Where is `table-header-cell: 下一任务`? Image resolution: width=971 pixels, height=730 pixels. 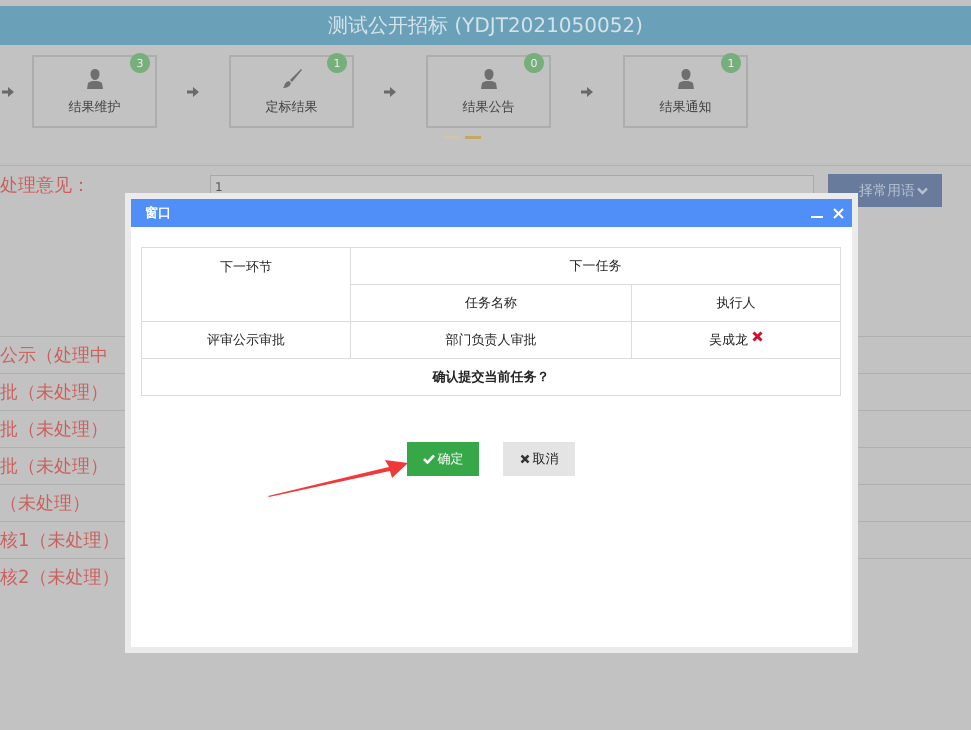 table-header-cell: 下一任务 is located at coordinates (595, 266).